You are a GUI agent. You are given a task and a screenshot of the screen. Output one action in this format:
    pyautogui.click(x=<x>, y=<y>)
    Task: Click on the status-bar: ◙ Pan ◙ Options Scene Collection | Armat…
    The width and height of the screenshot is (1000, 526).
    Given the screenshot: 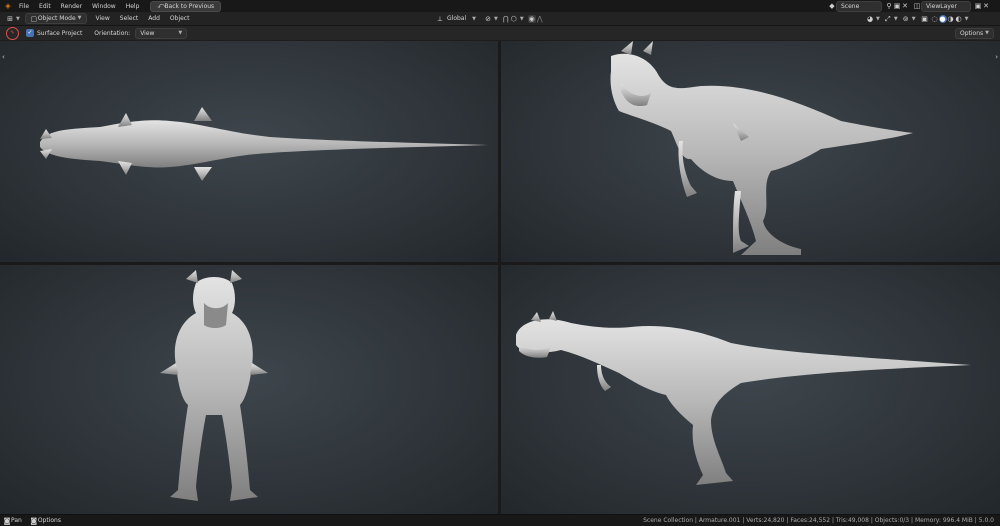 What is the action you would take?
    pyautogui.click(x=500, y=520)
    